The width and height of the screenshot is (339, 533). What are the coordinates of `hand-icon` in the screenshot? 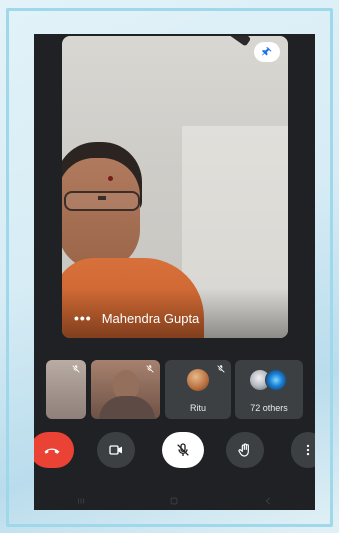 It's located at (243, 450).